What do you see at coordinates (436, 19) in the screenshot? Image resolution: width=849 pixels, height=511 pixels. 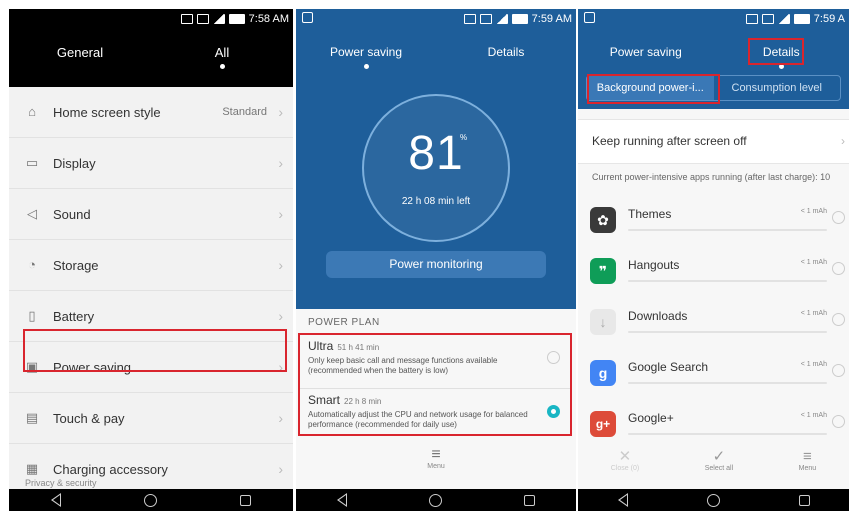 I see `status-bar: 7:59 AM` at bounding box center [436, 19].